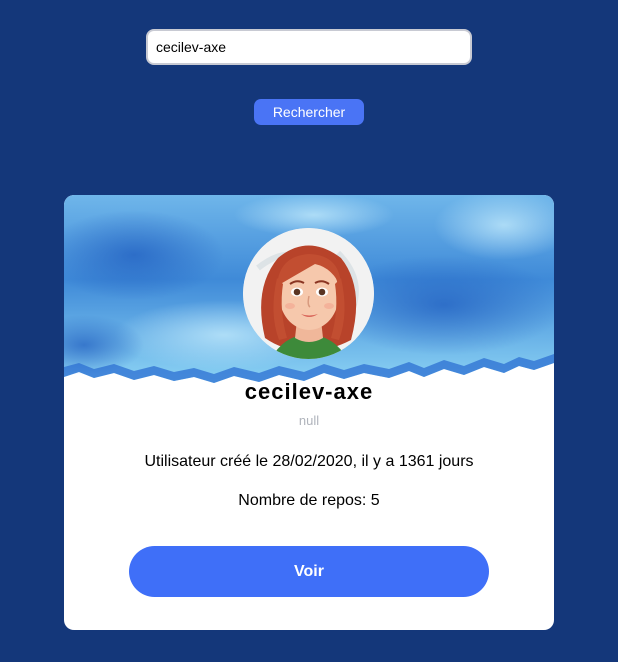  What do you see at coordinates (309, 47) in the screenshot?
I see `search-input` at bounding box center [309, 47].